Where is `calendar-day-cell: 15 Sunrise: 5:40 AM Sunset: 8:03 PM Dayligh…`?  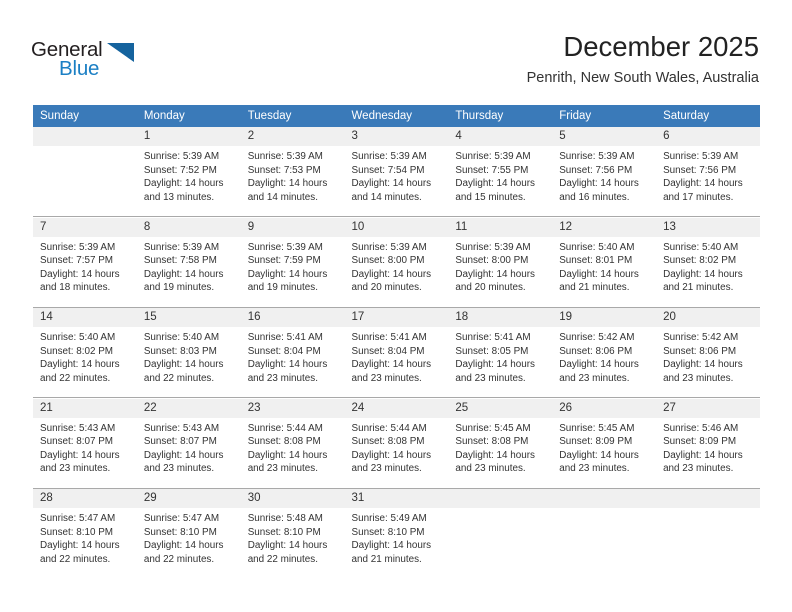 calendar-day-cell: 15 Sunrise: 5:40 AM Sunset: 8:03 PM Dayligh… is located at coordinates (188, 353).